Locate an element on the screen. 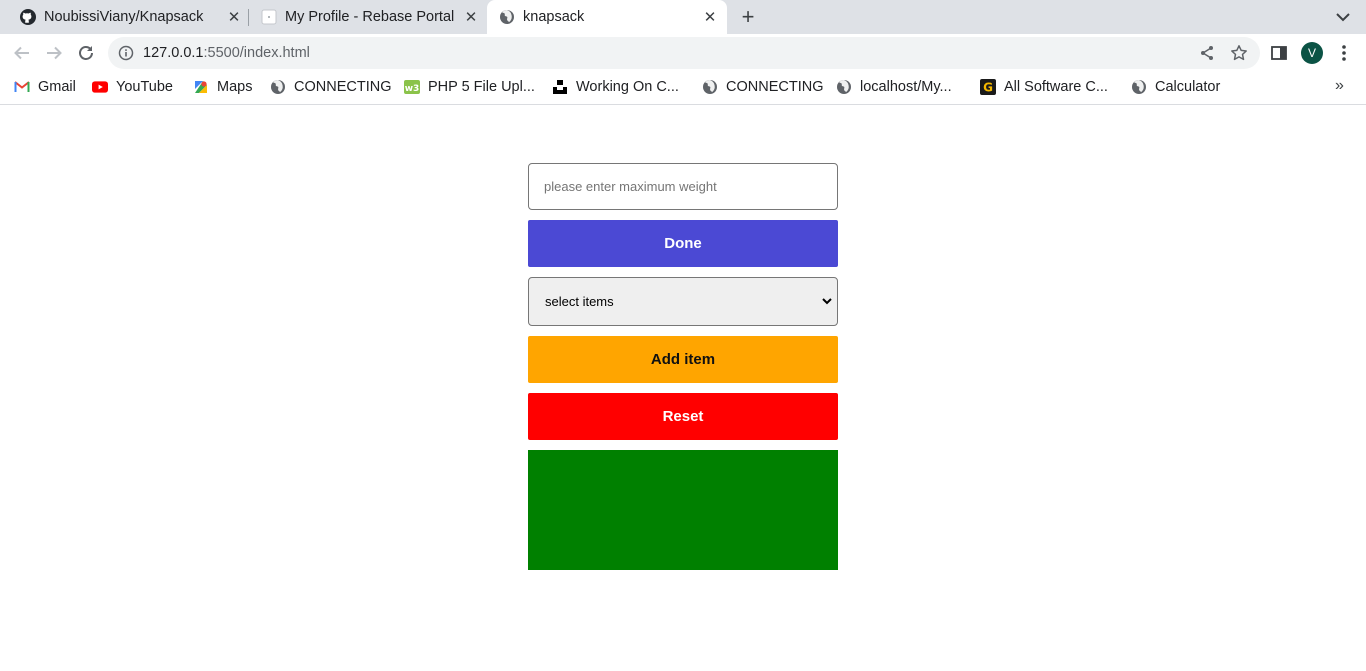  more-menu-icon is located at coordinates (1344, 53).